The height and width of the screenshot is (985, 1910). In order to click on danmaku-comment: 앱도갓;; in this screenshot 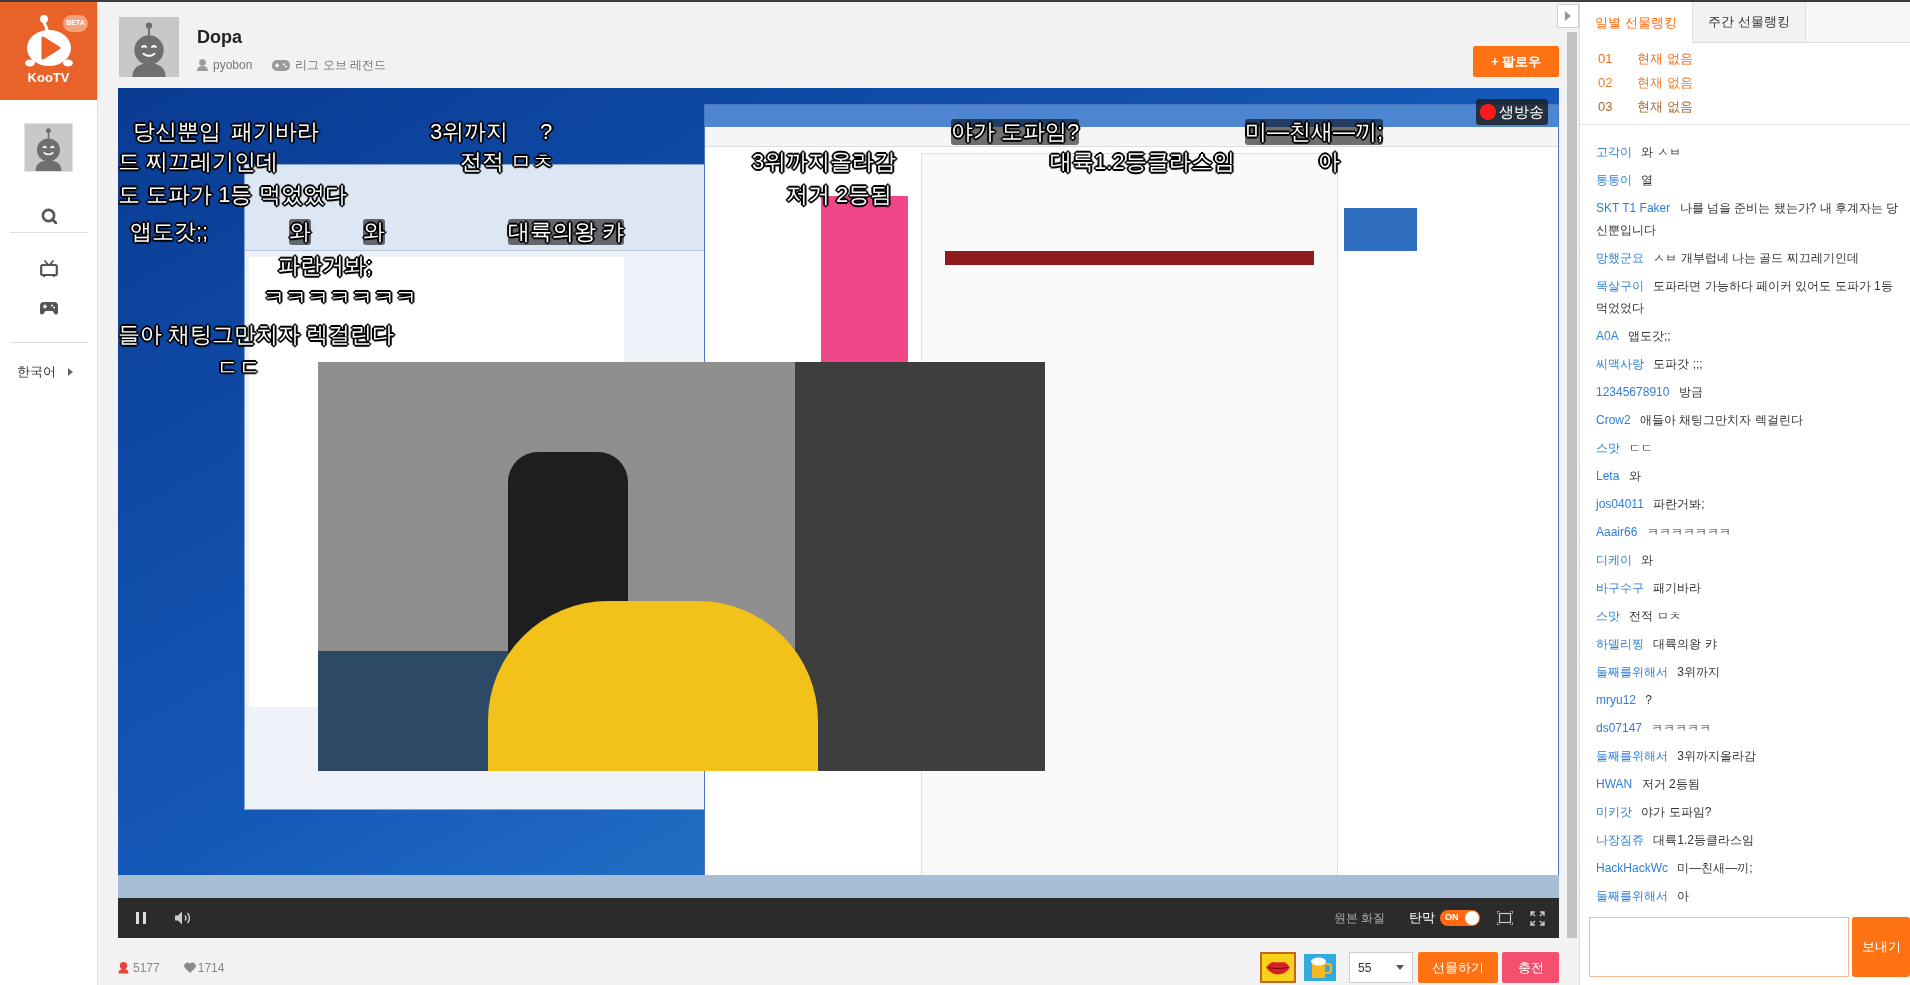, I will do `click(169, 232)`.